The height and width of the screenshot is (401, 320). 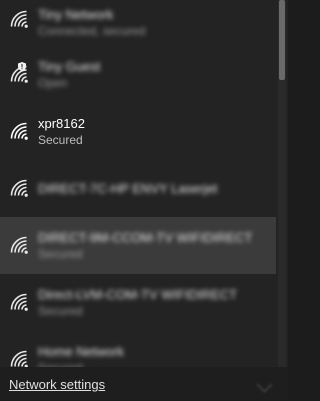 I want to click on network-status: Open, so click(x=53, y=82).